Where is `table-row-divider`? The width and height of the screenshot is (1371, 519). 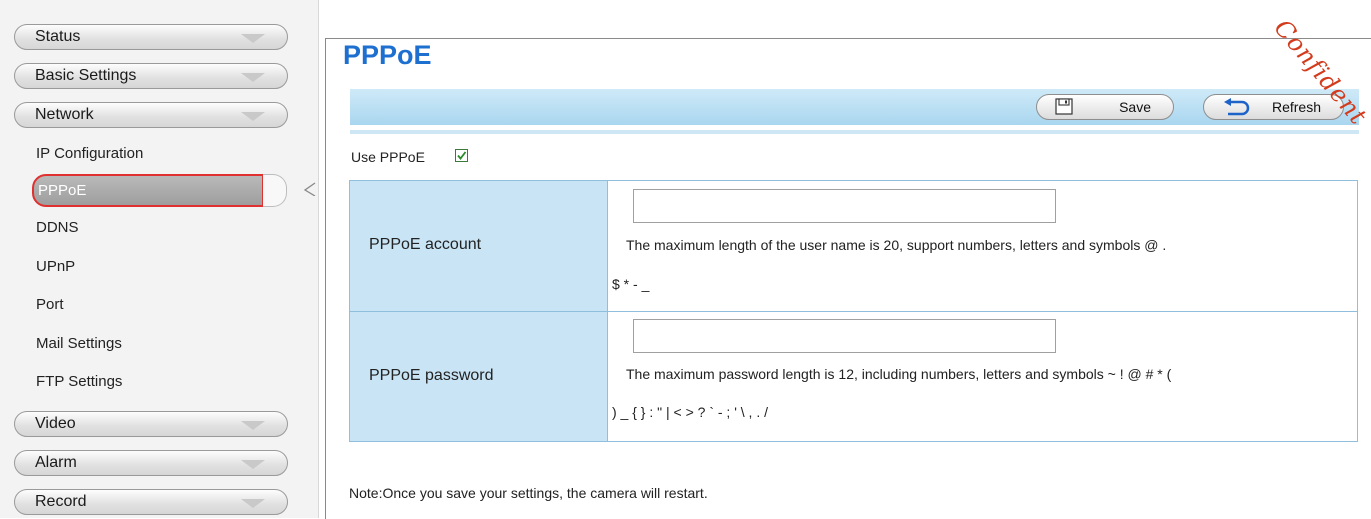 table-row-divider is located at coordinates (853, 311).